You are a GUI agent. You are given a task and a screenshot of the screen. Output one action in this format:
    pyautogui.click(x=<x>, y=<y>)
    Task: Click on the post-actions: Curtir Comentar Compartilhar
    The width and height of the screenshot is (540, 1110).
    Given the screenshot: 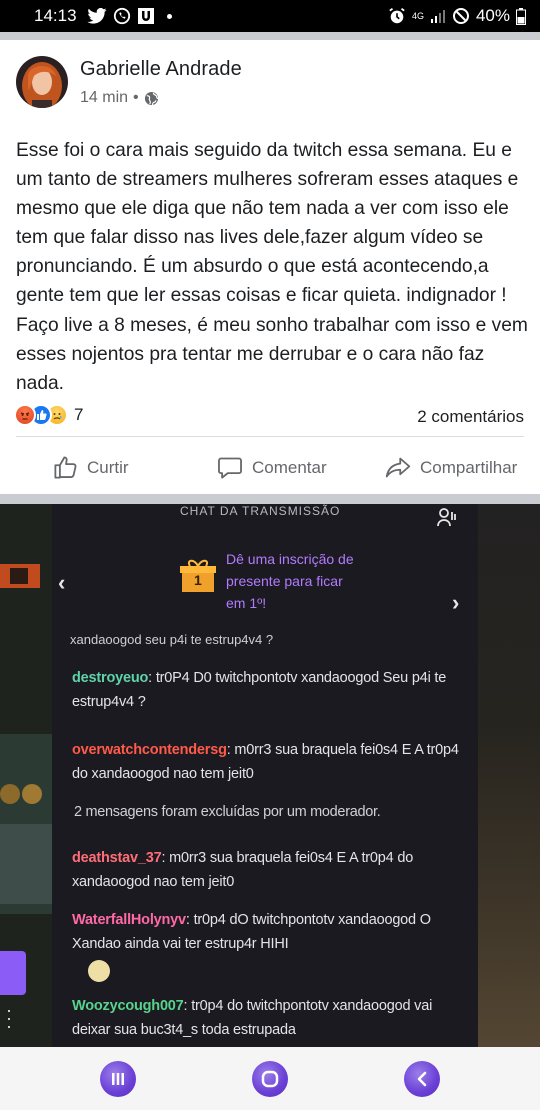 What is the action you would take?
    pyautogui.click(x=270, y=468)
    